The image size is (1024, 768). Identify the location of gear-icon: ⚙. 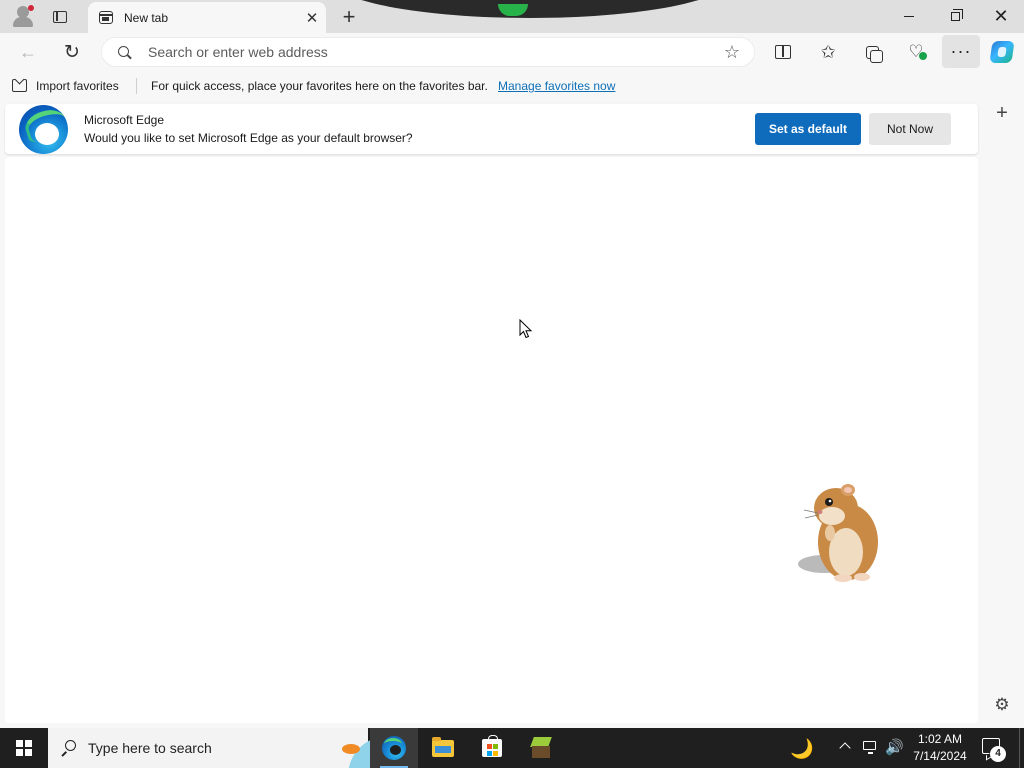
(1002, 704).